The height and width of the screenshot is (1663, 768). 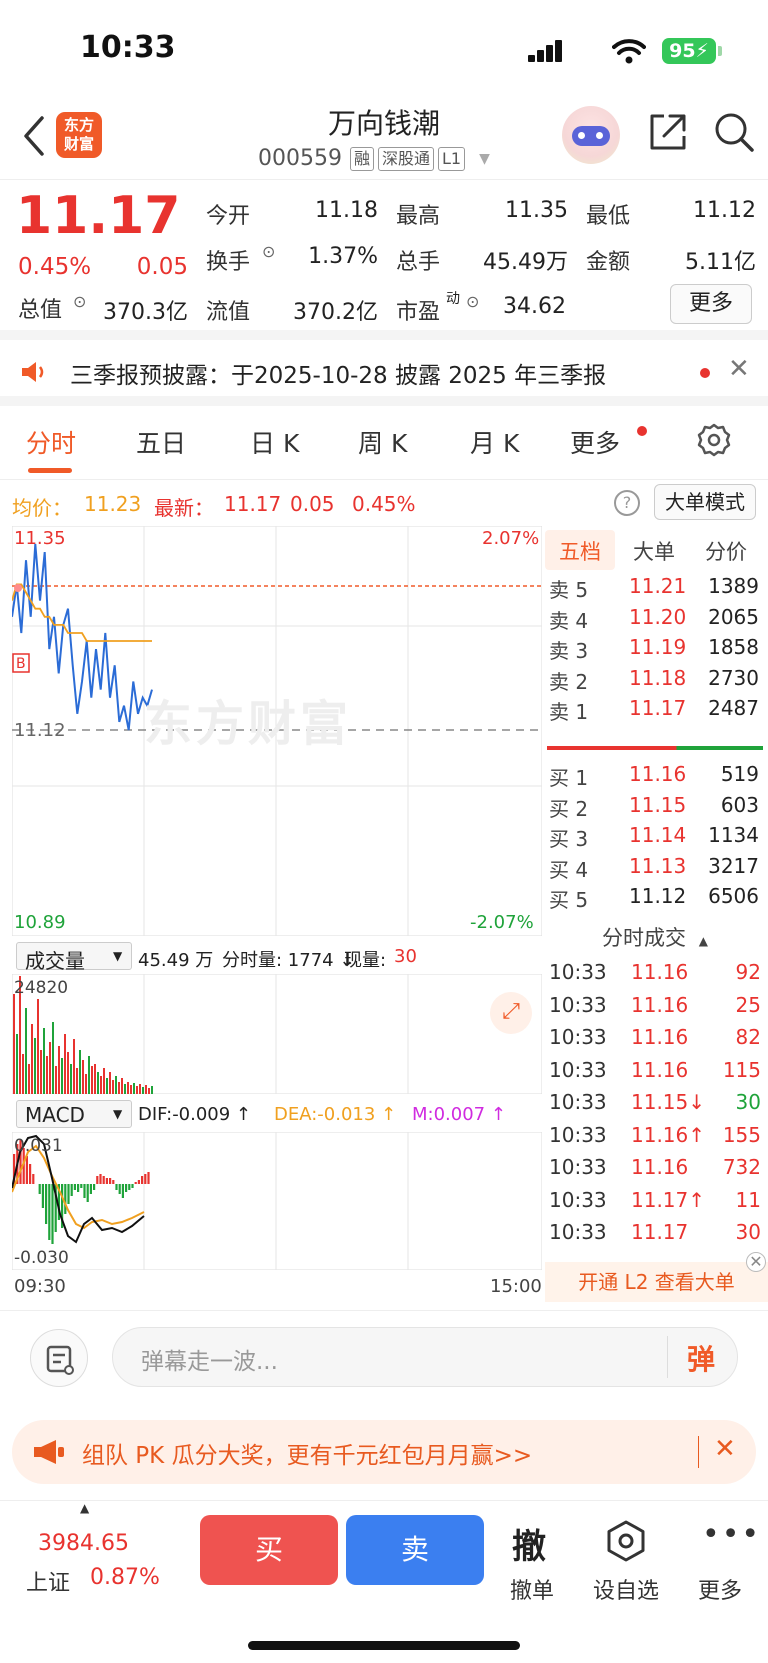 What do you see at coordinates (415, 1550) in the screenshot?
I see `sell-button: 卖` at bounding box center [415, 1550].